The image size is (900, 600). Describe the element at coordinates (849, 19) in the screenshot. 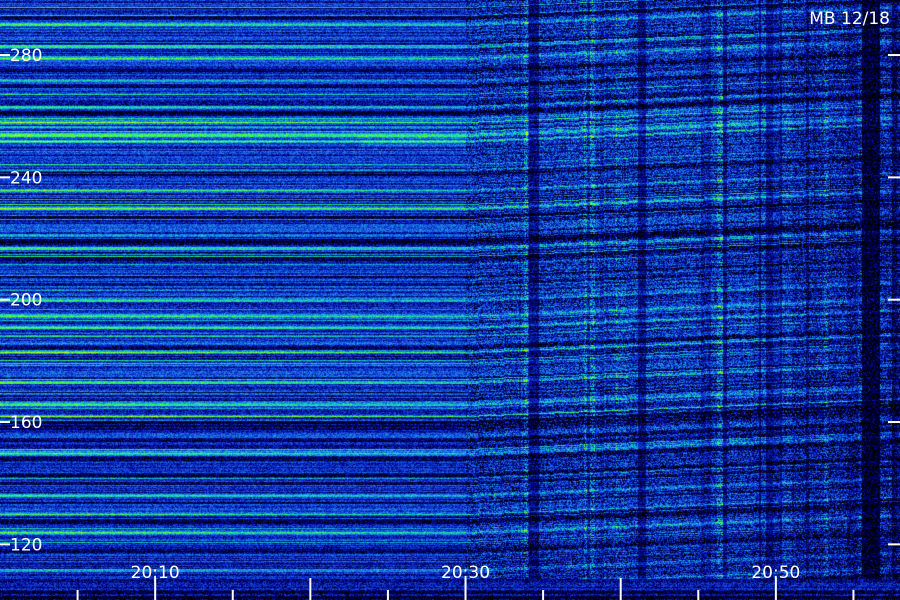

I see `chart-title: MB 12/18` at that location.